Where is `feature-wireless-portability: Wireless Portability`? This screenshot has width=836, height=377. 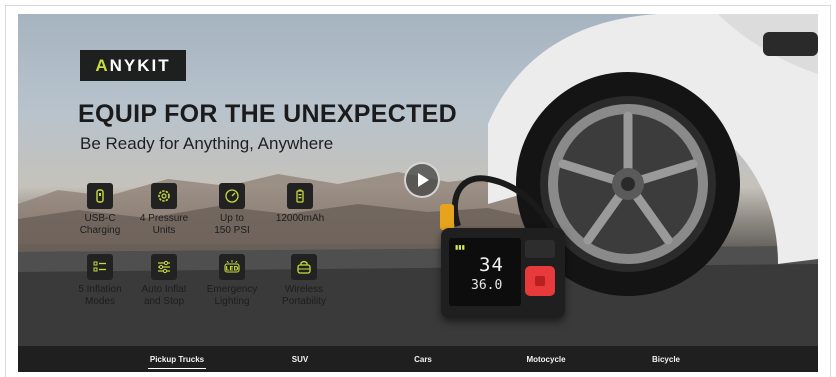
feature-wireless-portability: Wireless Portability is located at coordinates (304, 281).